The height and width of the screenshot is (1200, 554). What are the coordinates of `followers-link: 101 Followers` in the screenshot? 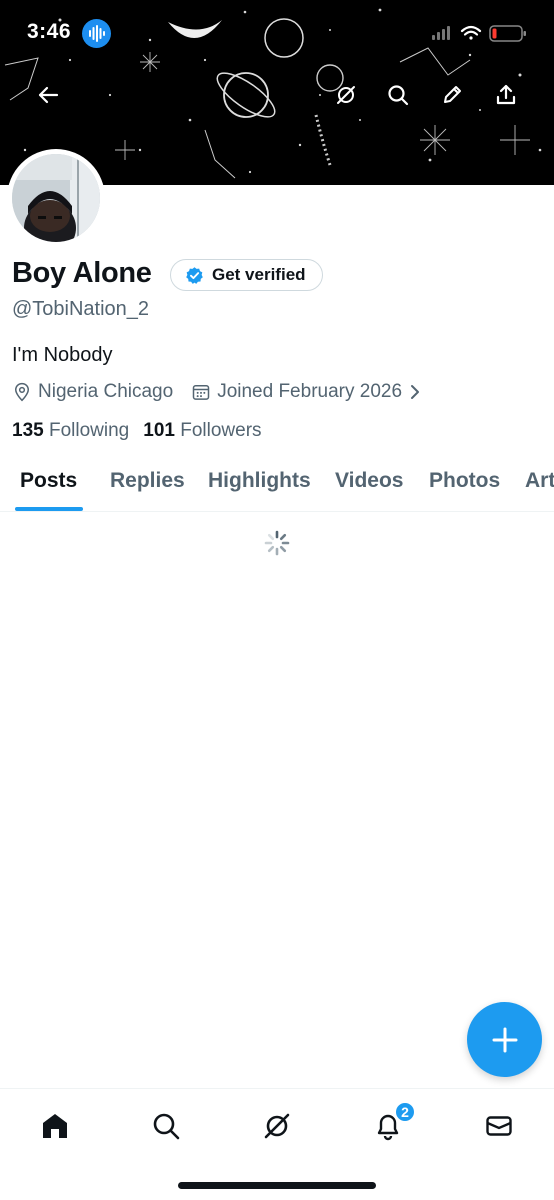 It's located at (202, 431).